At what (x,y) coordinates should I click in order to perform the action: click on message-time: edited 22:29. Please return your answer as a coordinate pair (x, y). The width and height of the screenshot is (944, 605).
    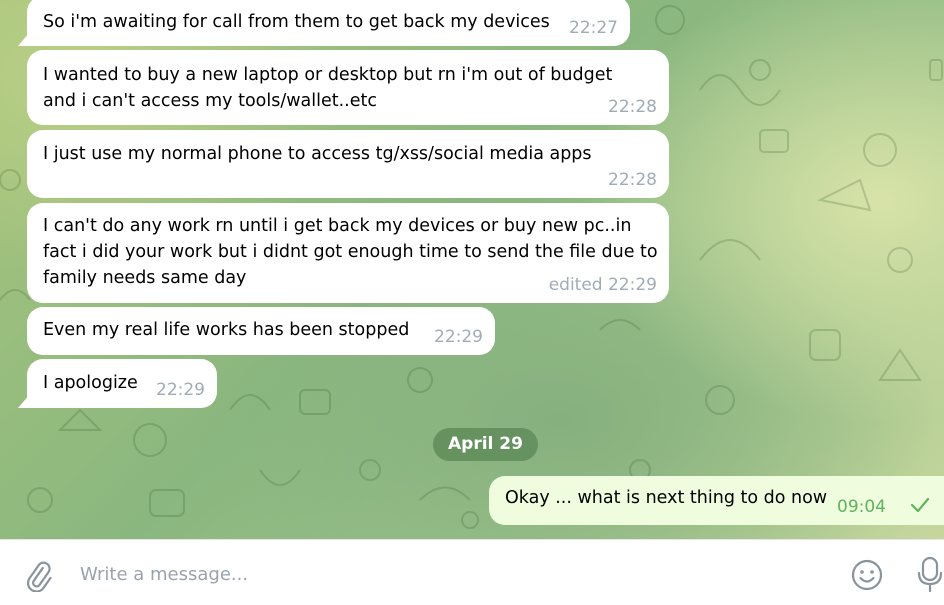
    Looking at the image, I should click on (602, 285).